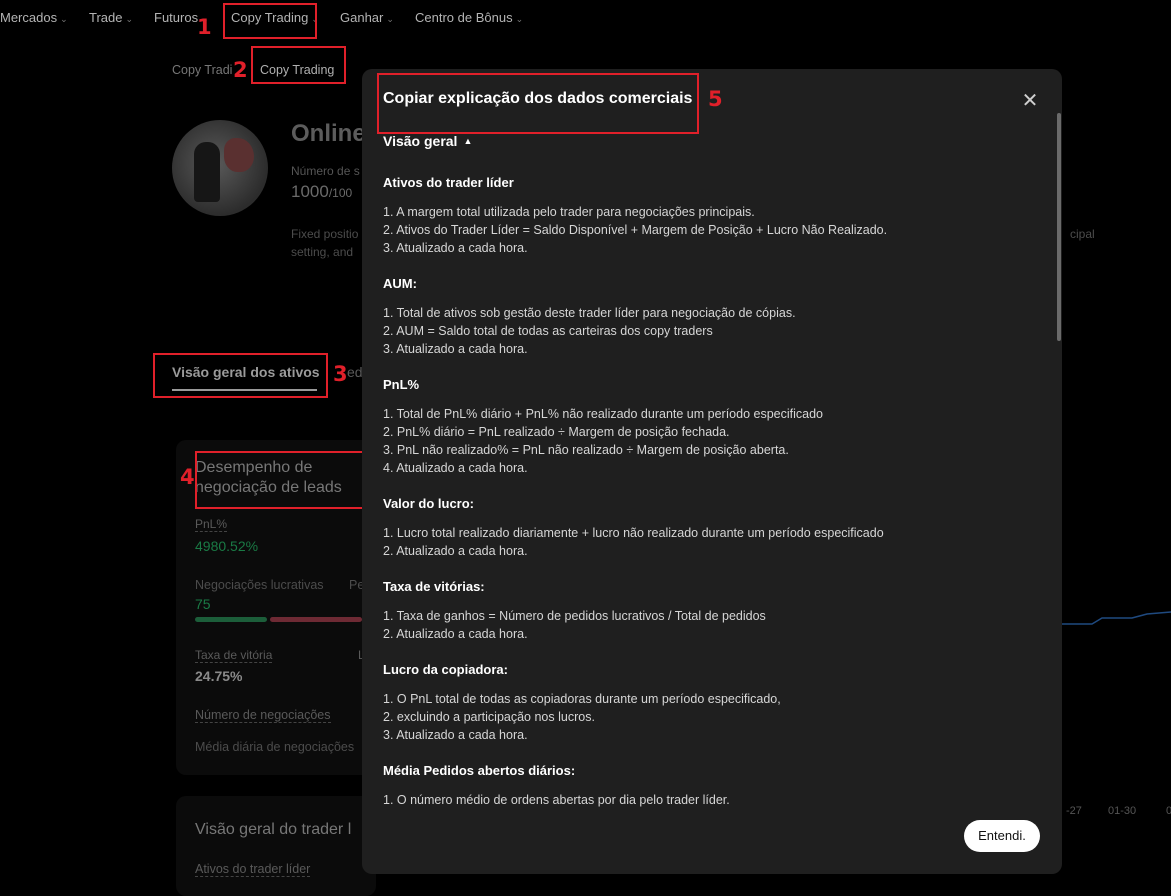  Describe the element at coordinates (489, 717) in the screenshot. I see `explanation-line: 2. excluindo a participação nos lucros.` at that location.